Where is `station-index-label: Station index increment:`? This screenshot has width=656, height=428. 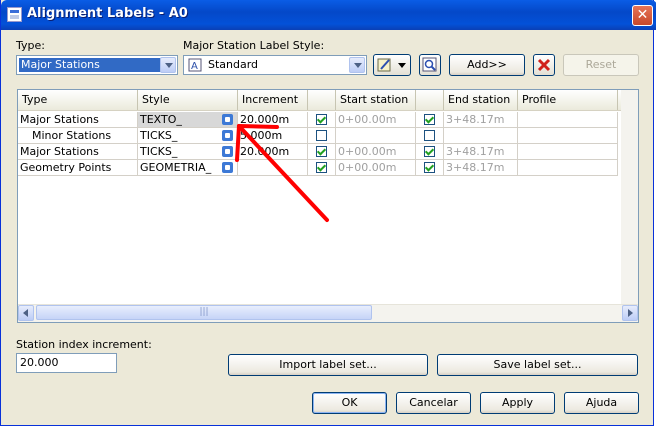 station-index-label: Station index increment: is located at coordinates (84, 344).